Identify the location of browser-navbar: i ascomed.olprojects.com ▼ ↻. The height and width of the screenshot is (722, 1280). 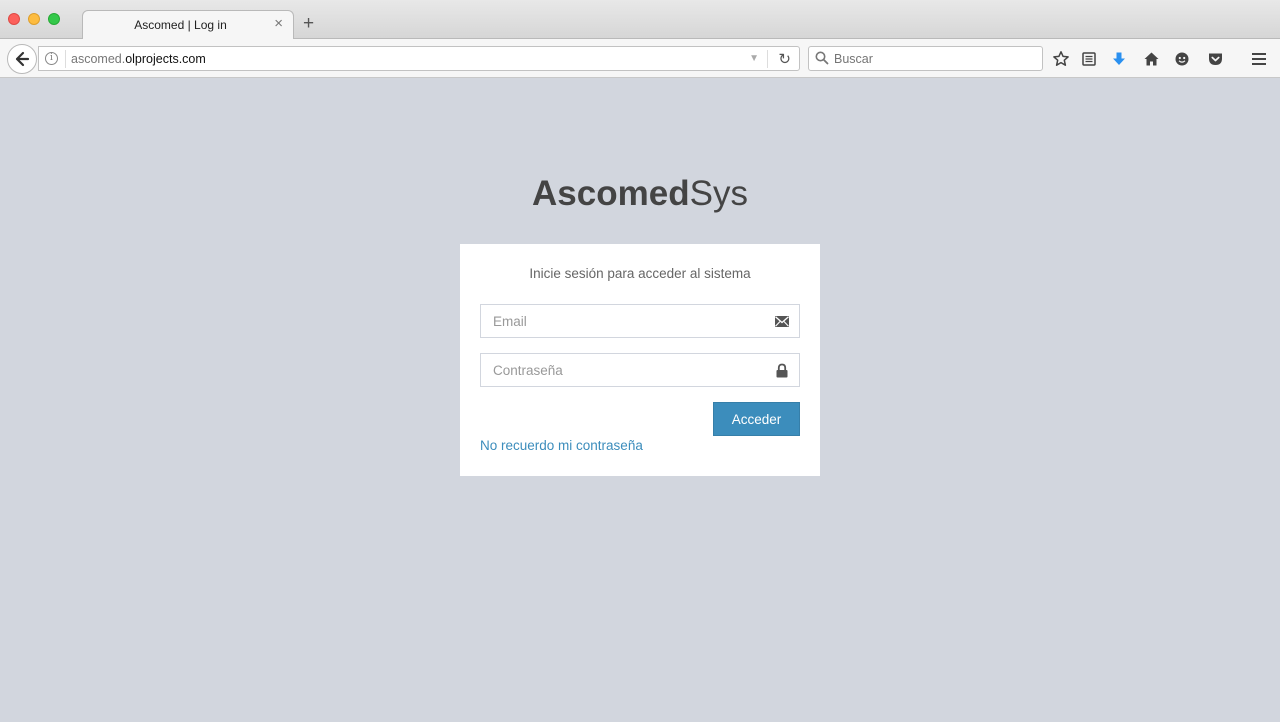
(640, 58).